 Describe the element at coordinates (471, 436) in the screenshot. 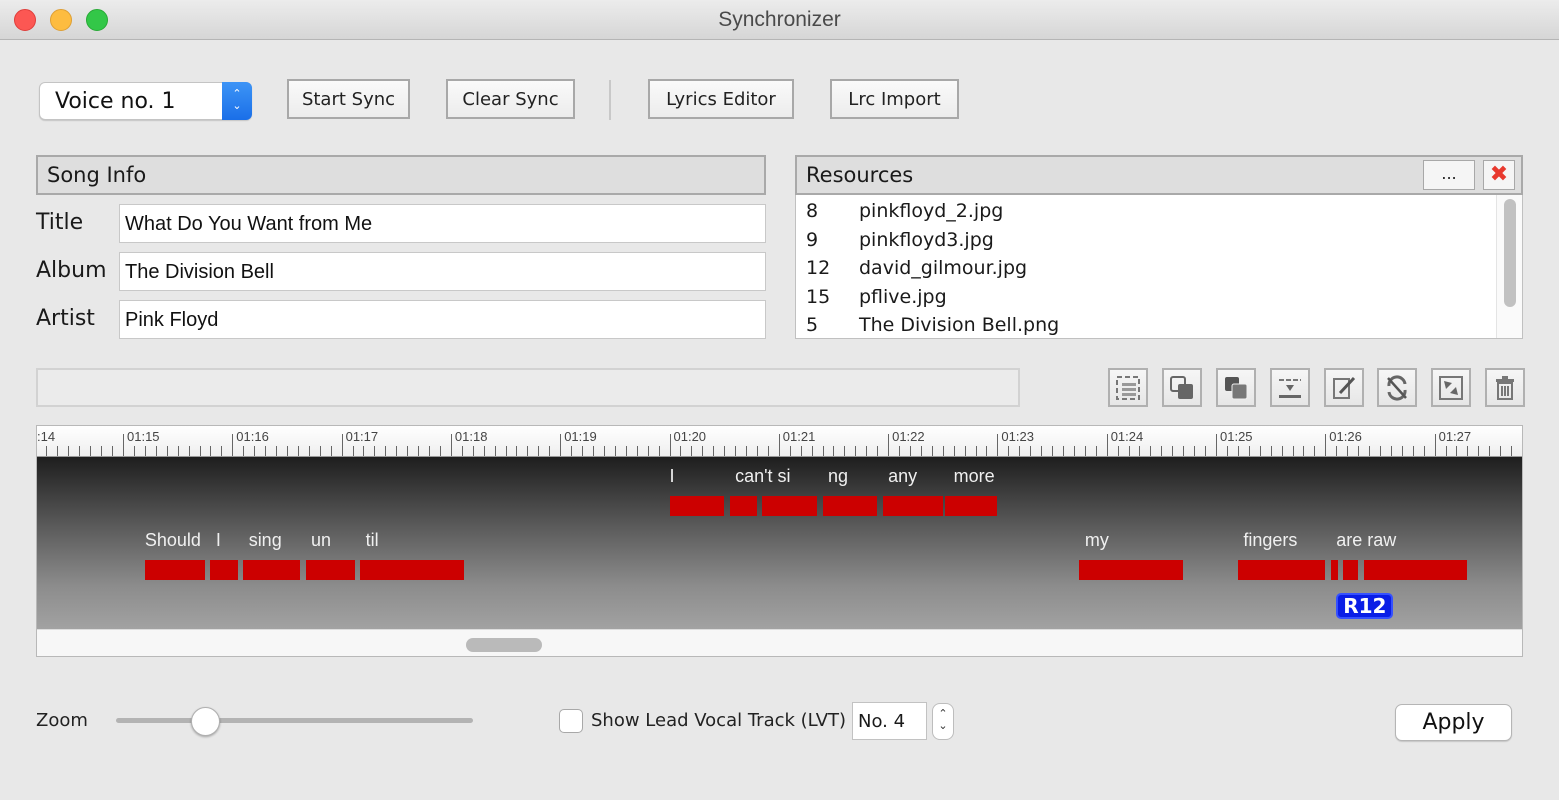

I see `tick-label: 01:18` at that location.